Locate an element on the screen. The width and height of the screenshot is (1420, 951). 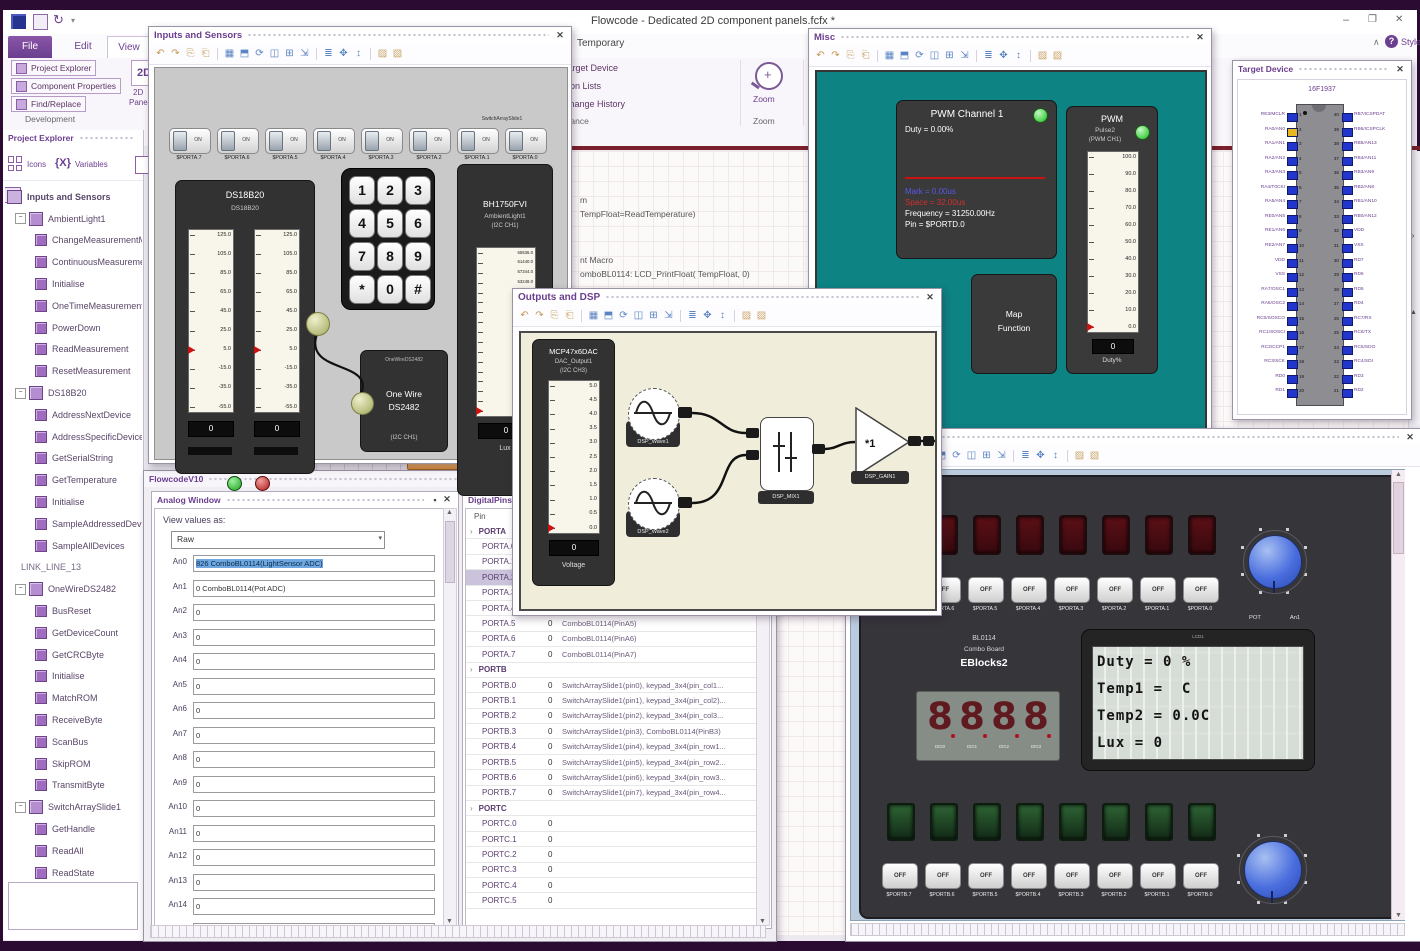
pan-icon: ↕ is located at coordinates (1055, 456).